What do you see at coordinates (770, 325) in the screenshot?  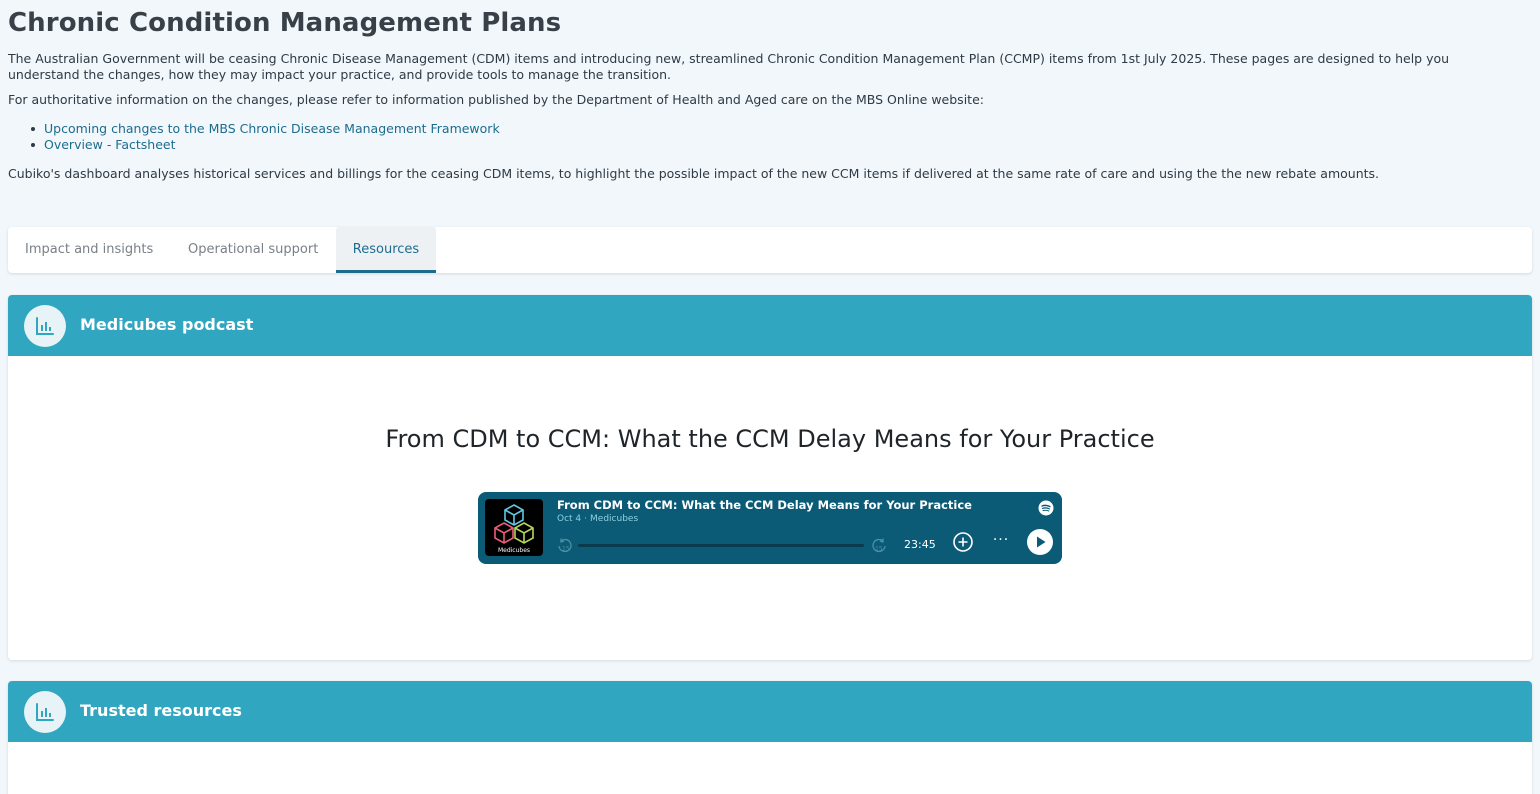 I see `podcast-panel-header: Medicubes podcast` at bounding box center [770, 325].